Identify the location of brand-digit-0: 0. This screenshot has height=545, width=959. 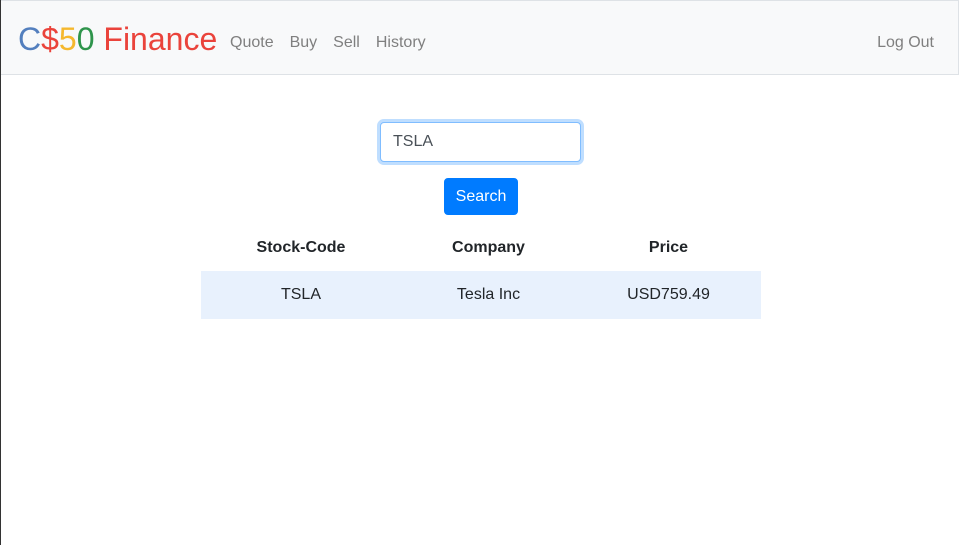
(85, 39).